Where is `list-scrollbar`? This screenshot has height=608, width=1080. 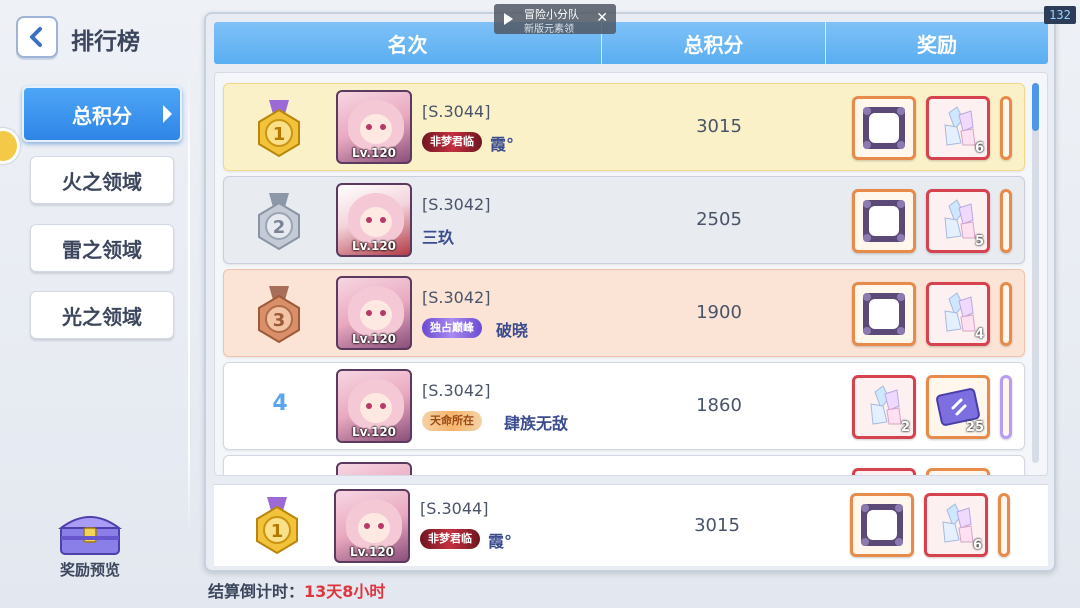 list-scrollbar is located at coordinates (1035, 273).